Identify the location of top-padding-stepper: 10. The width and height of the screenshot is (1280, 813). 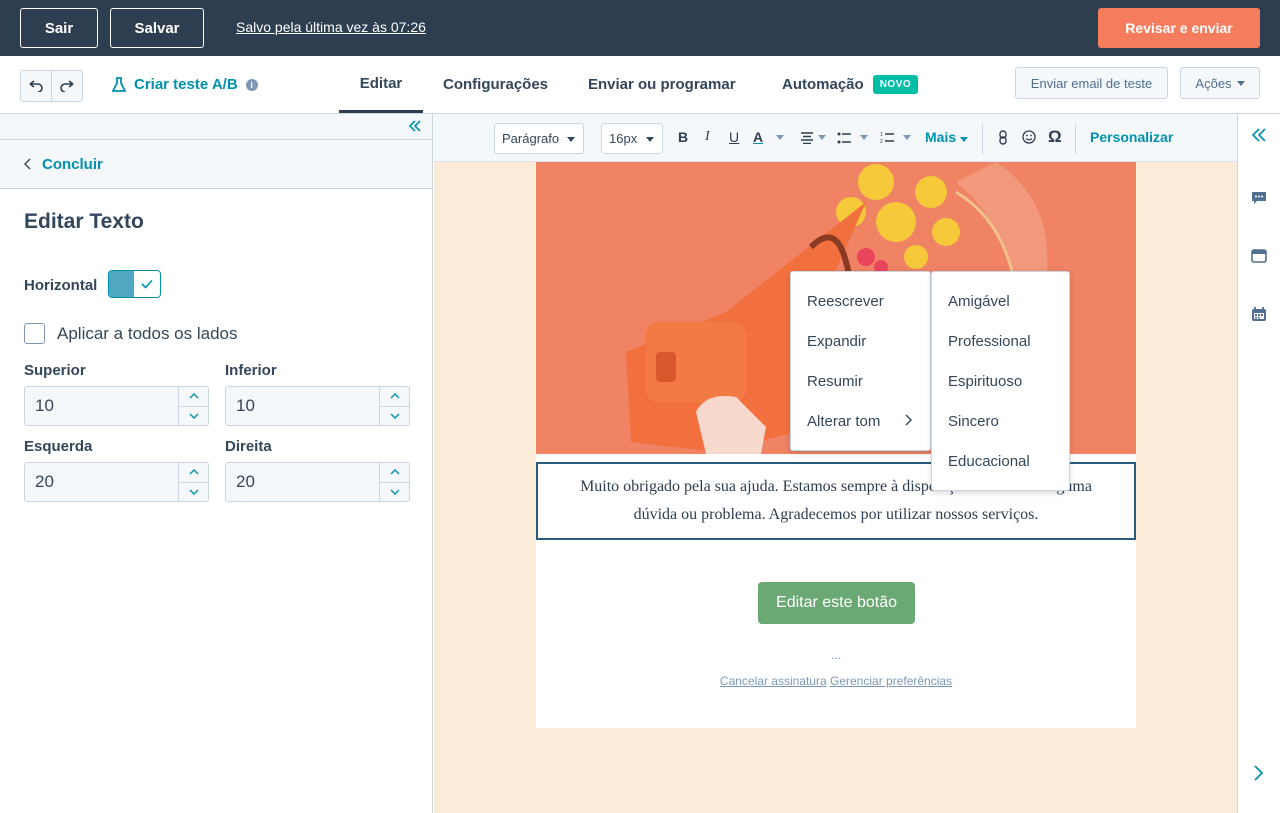
(116, 406).